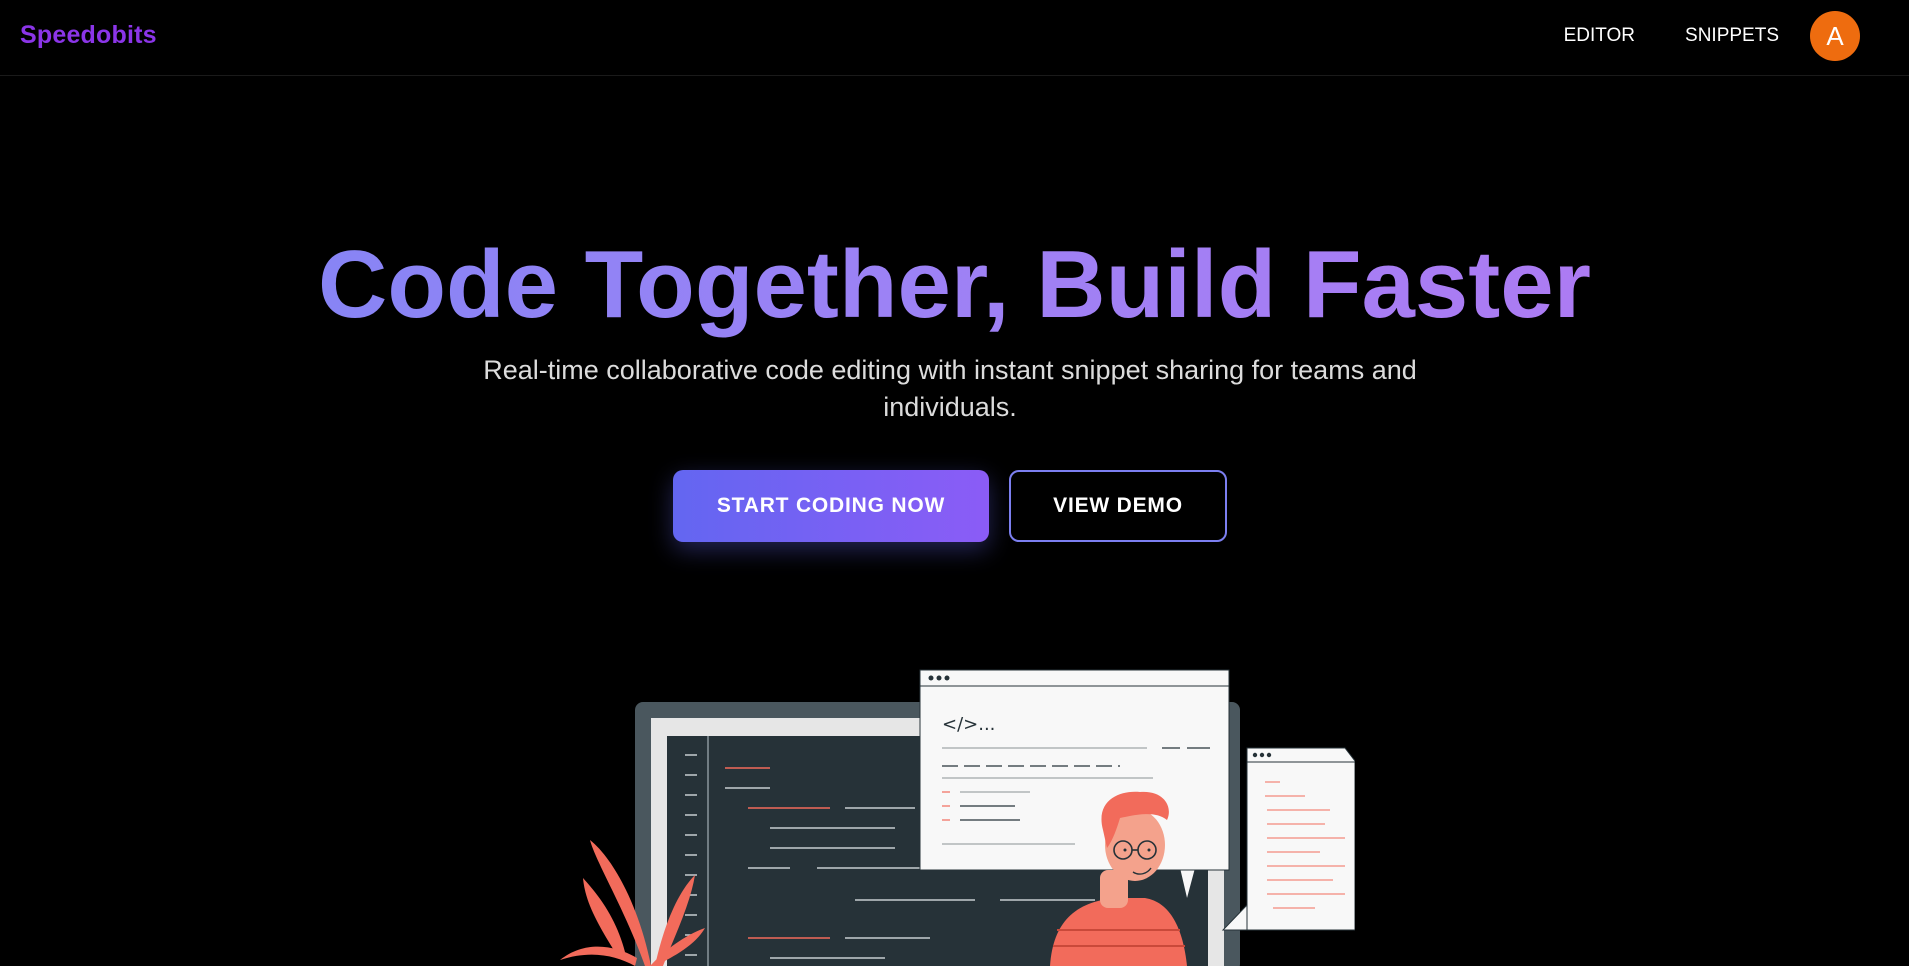 The image size is (1909, 966). I want to click on user-avatar: A, so click(1835, 36).